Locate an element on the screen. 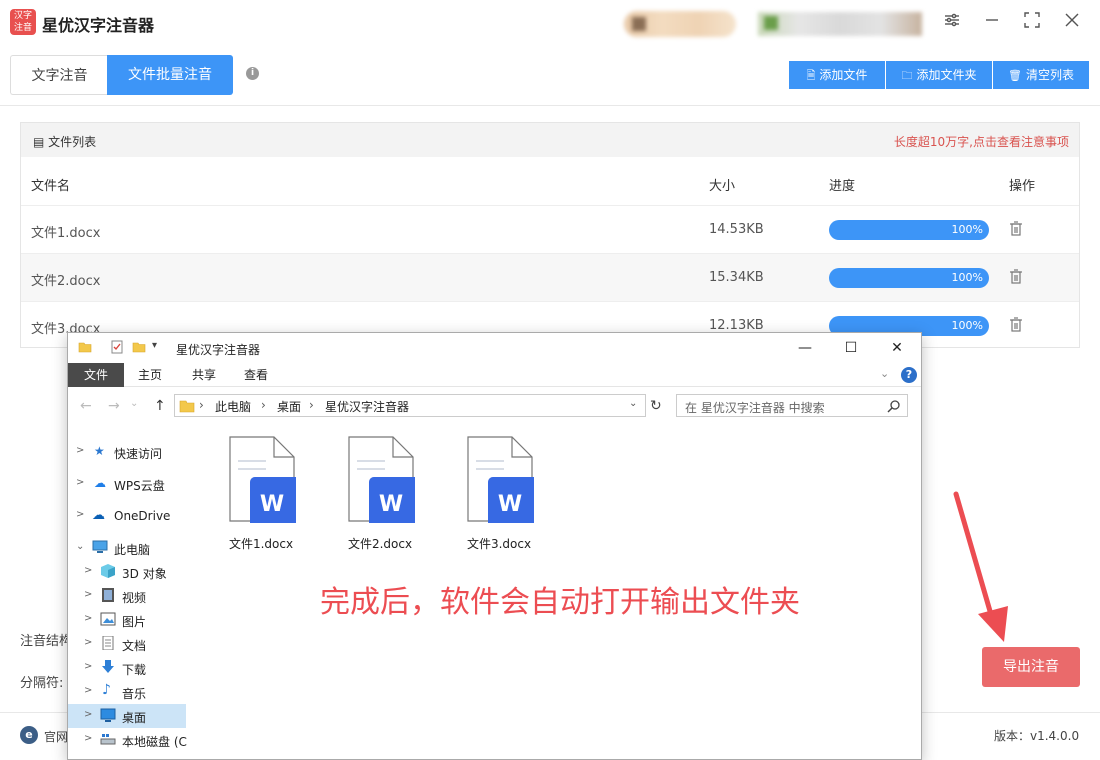 The width and height of the screenshot is (1100, 760). recent-dropdown-icon: ⌄ is located at coordinates (134, 403).